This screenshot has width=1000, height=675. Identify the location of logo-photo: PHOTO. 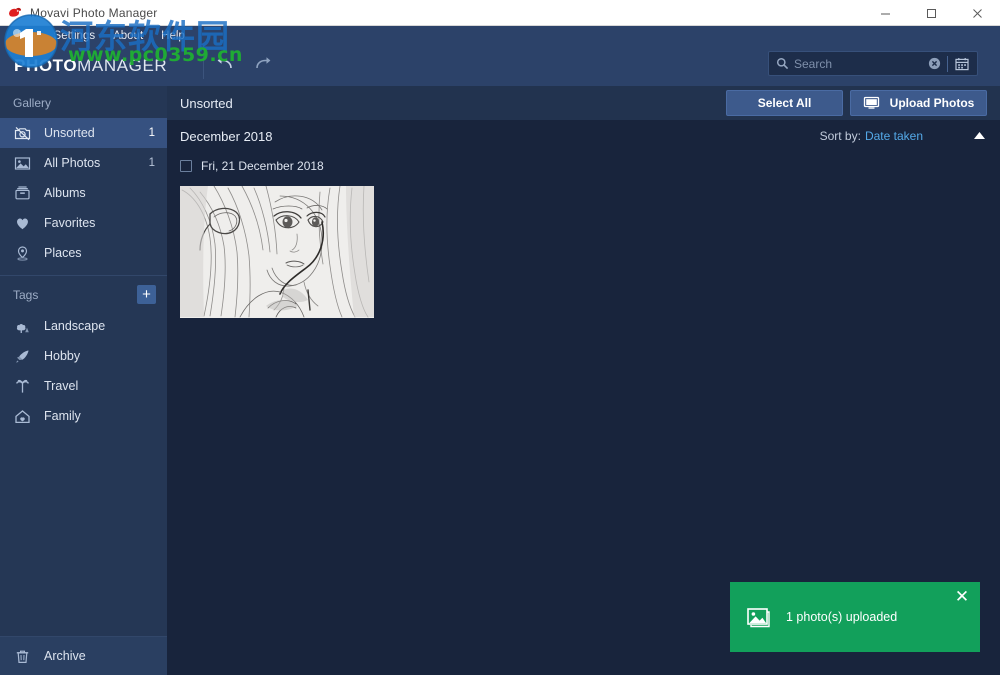
(46, 65).